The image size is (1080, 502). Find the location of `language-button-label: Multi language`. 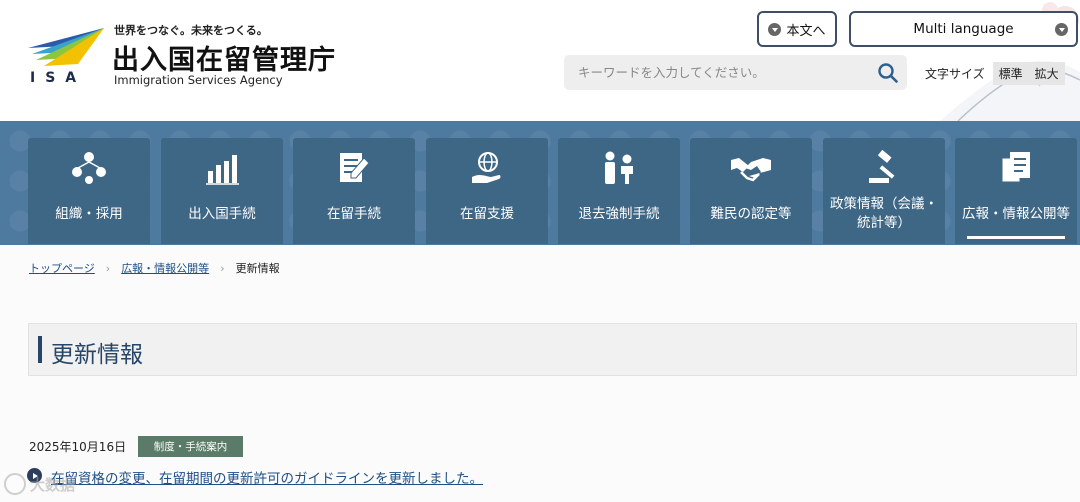

language-button-label: Multi language is located at coordinates (963, 29).